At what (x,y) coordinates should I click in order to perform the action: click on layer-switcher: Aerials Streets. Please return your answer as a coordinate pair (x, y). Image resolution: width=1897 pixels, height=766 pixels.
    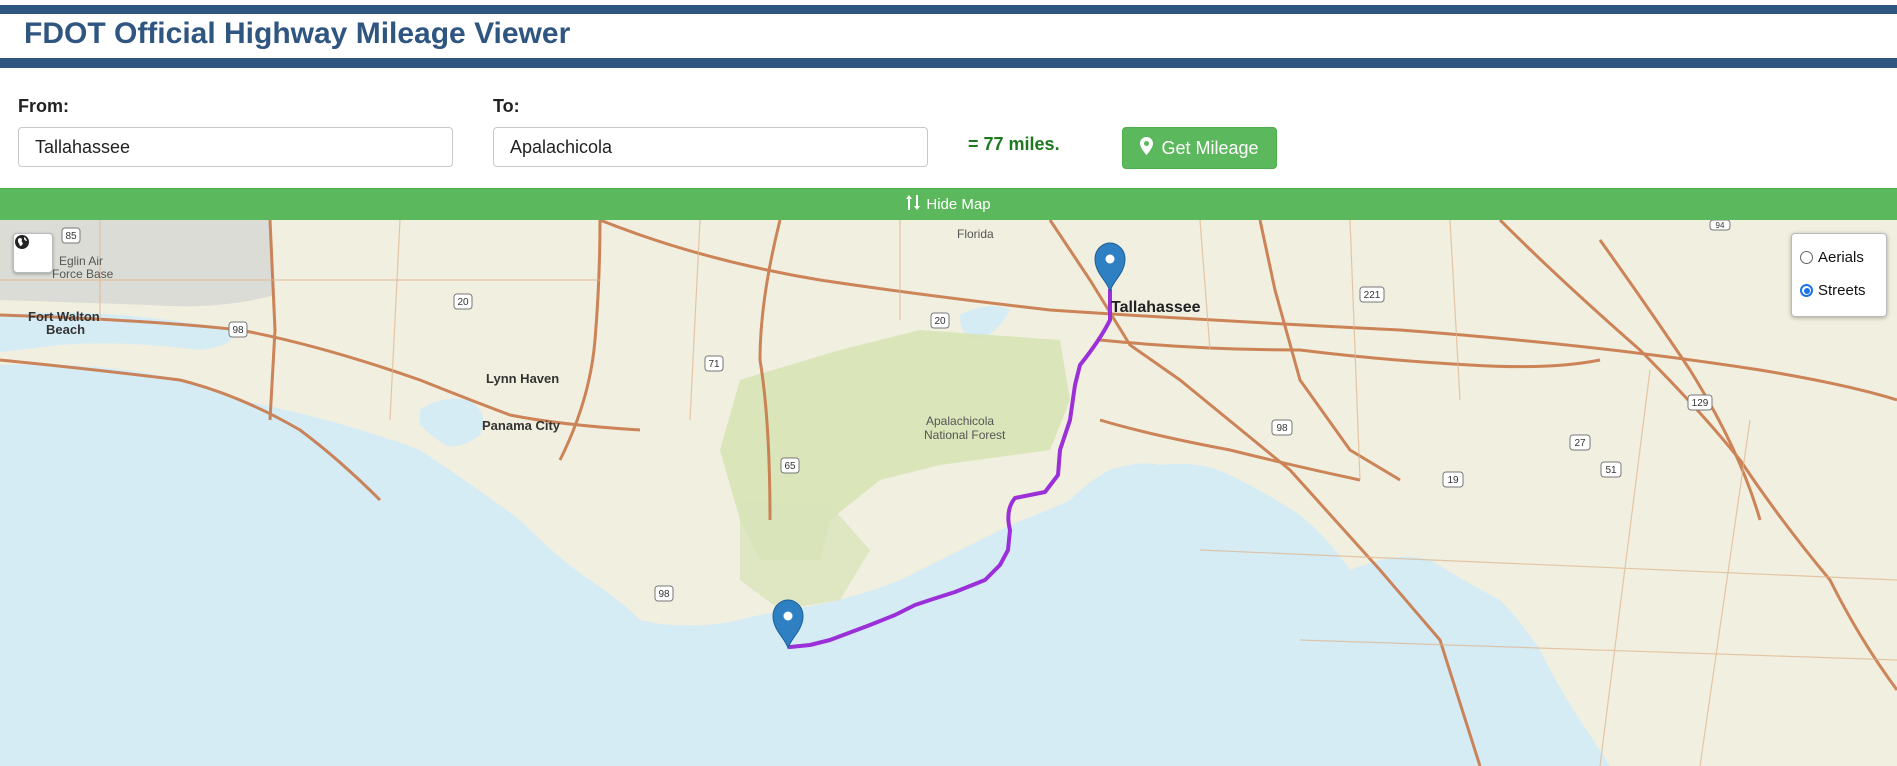
    Looking at the image, I should click on (1839, 275).